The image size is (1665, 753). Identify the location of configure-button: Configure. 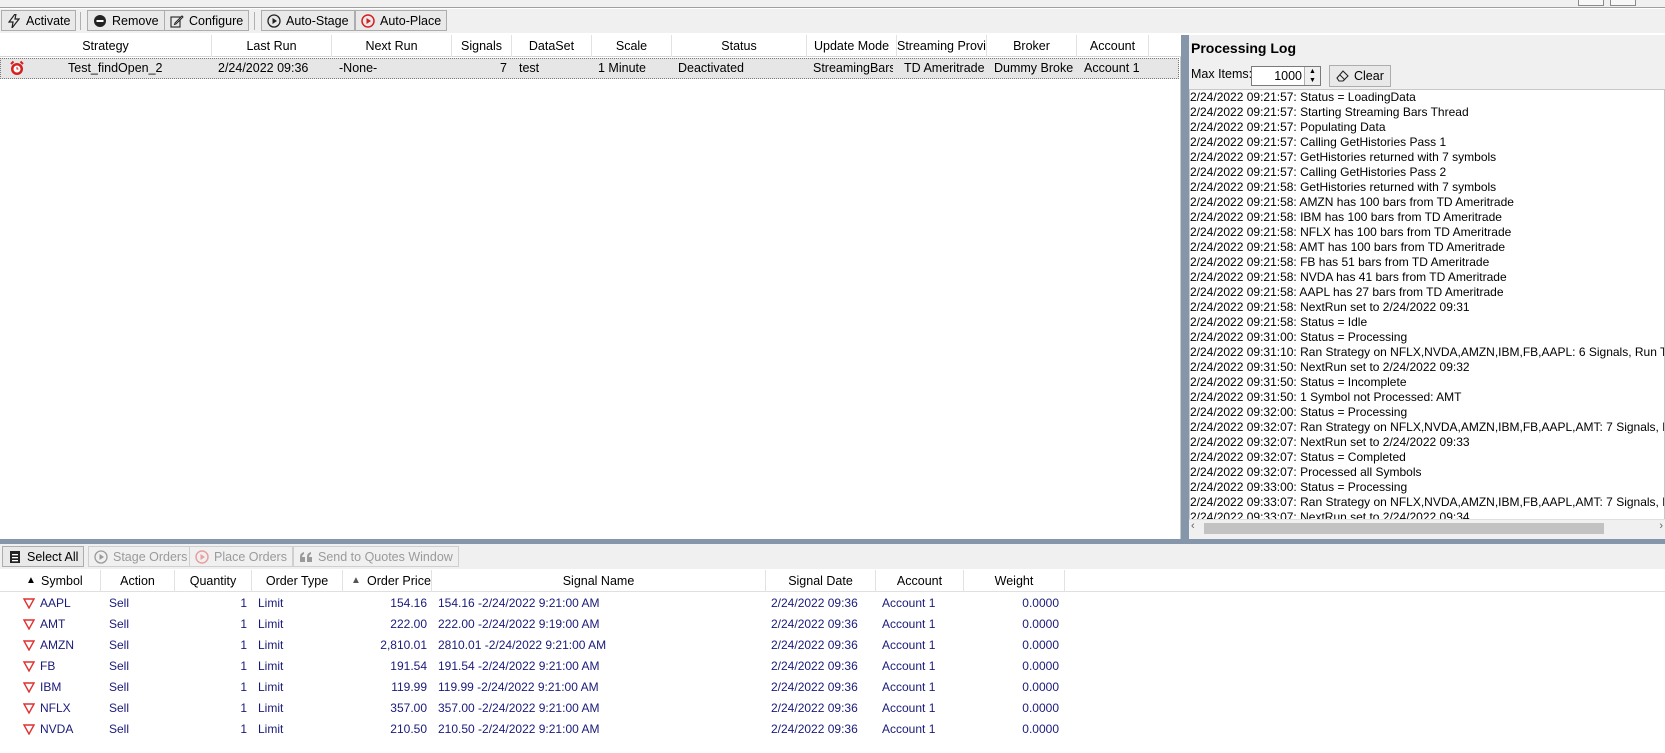
(207, 20).